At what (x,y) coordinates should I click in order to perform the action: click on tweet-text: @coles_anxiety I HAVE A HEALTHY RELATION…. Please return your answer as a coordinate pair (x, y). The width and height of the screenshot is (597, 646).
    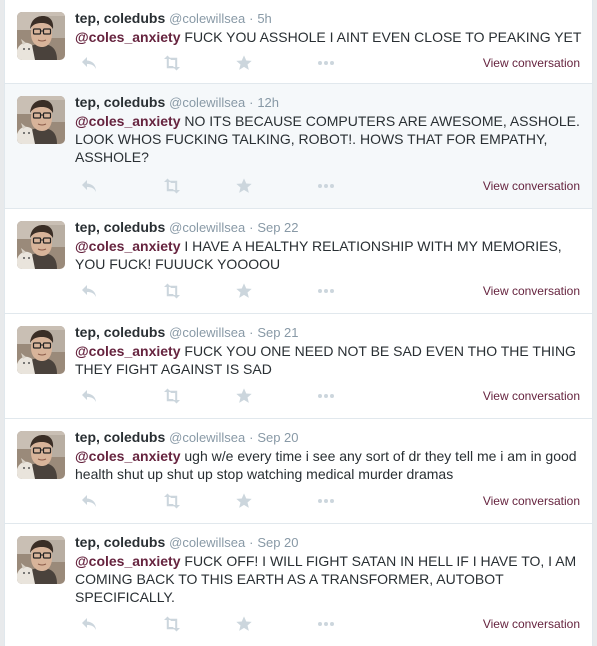
    Looking at the image, I should click on (329, 255).